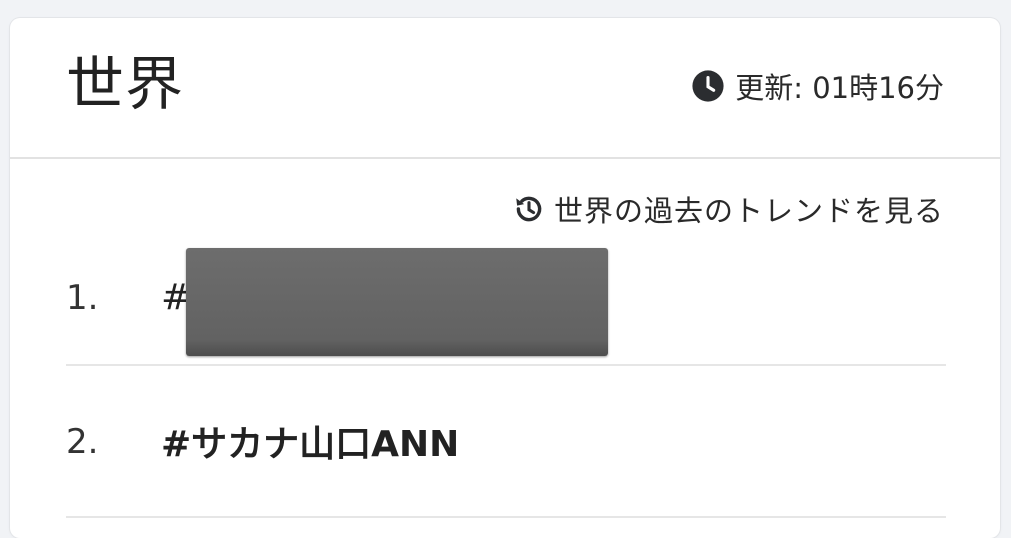 Image resolution: width=1011 pixels, height=538 pixels. What do you see at coordinates (397, 302) in the screenshot?
I see `redaction-box` at bounding box center [397, 302].